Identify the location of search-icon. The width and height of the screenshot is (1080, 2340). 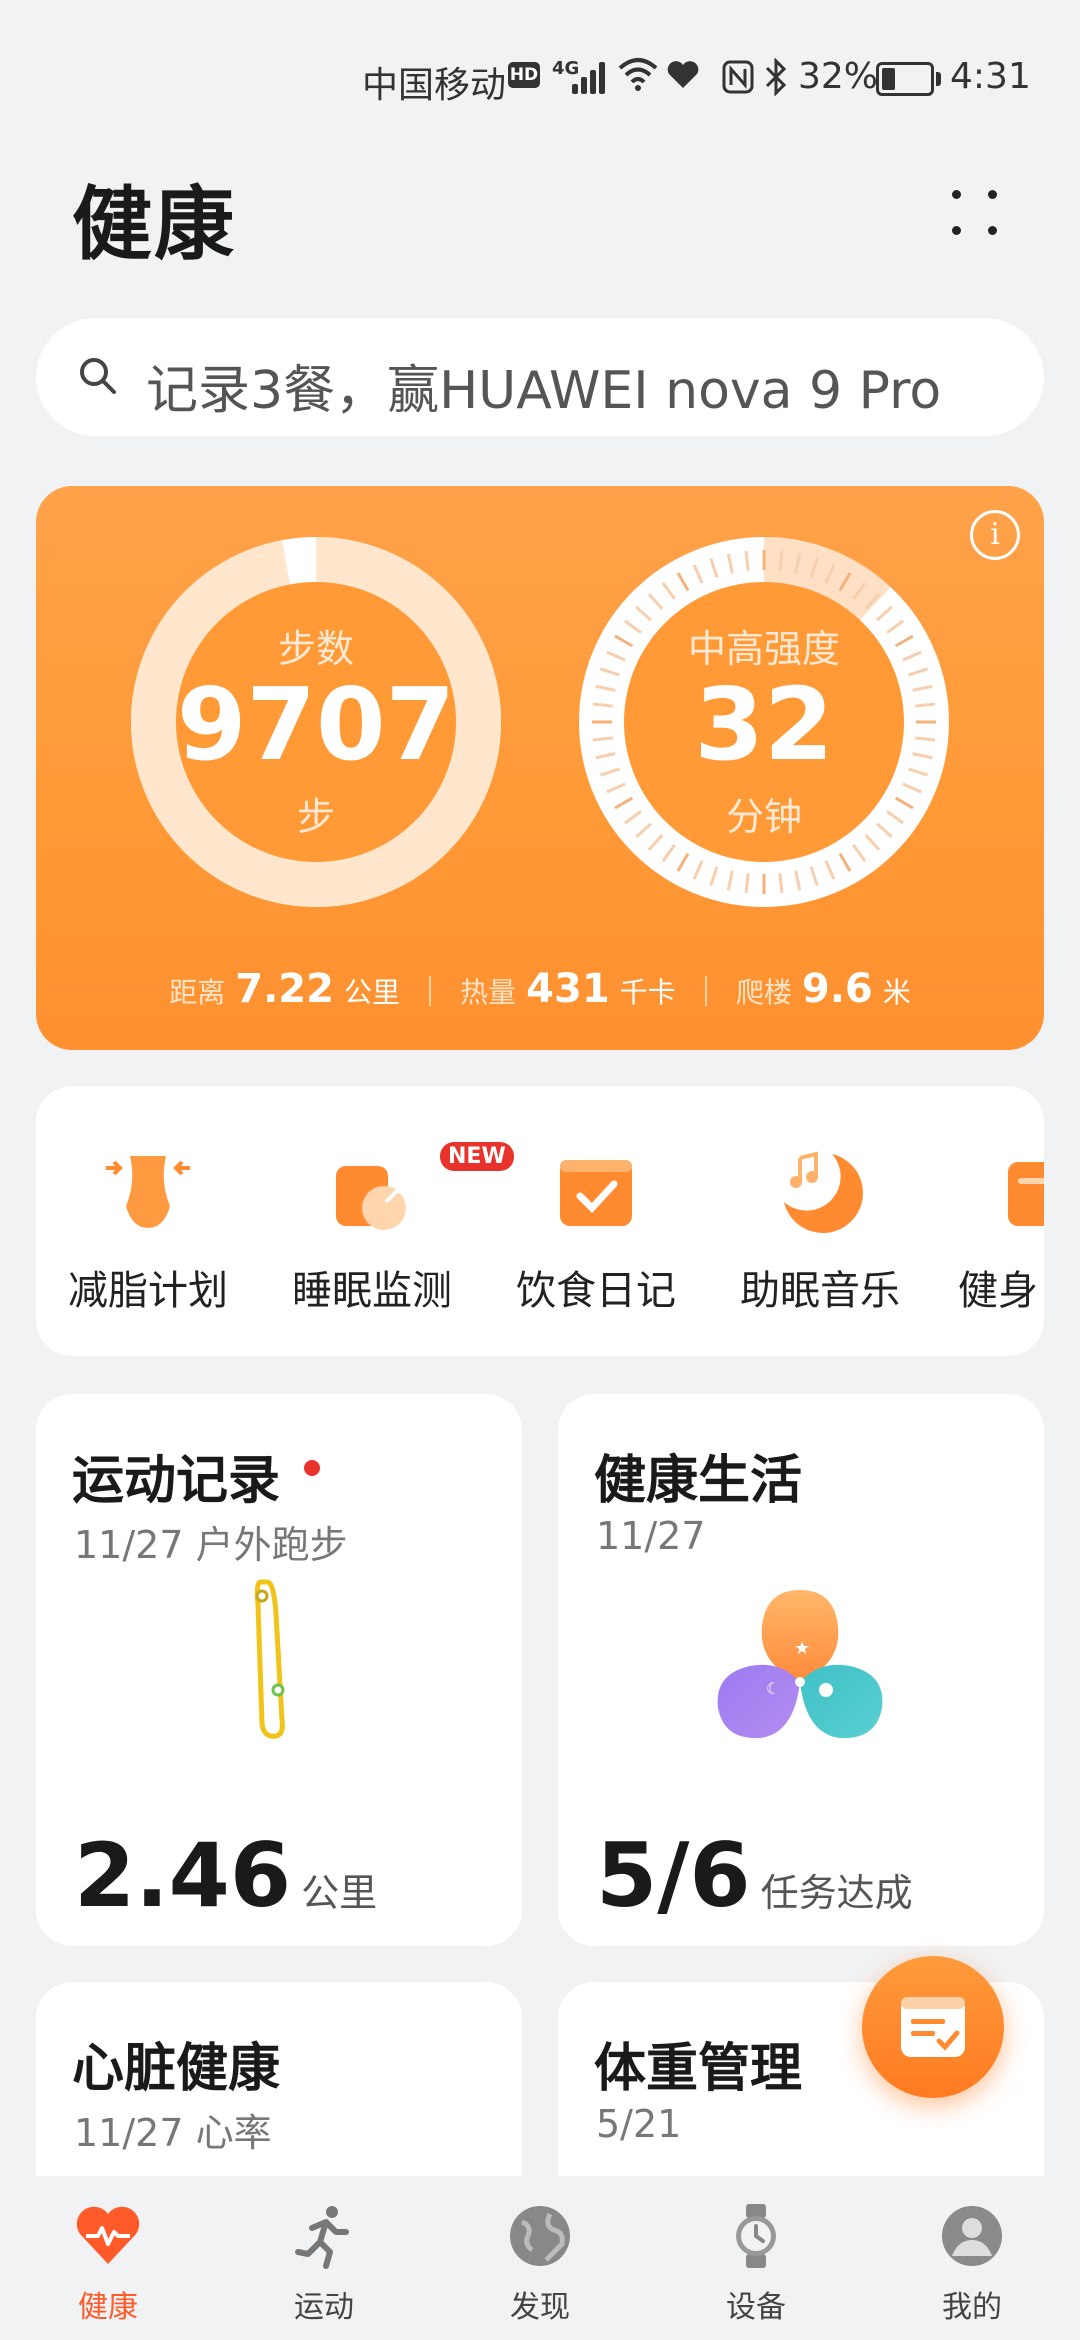
(98, 376).